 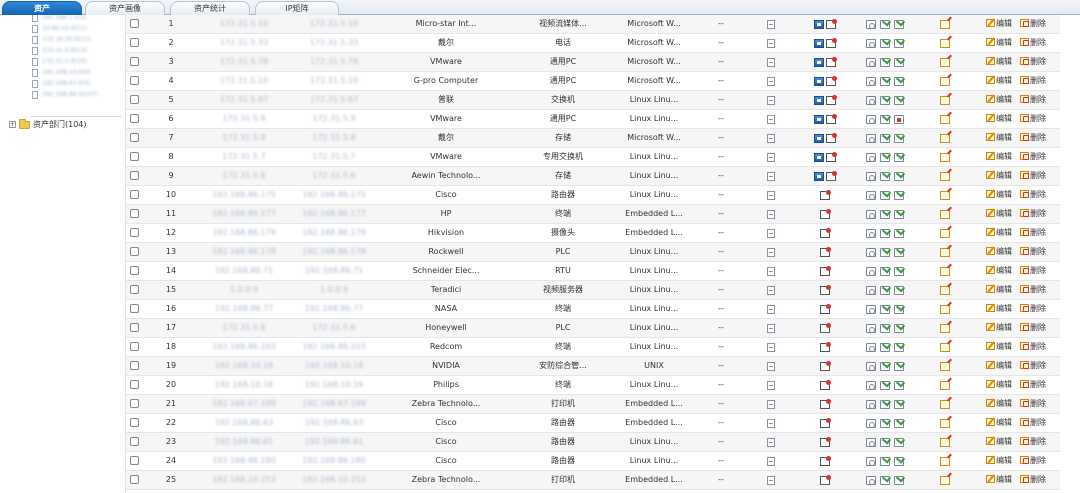 What do you see at coordinates (12, 124) in the screenshot?
I see `expand-icon: +` at bounding box center [12, 124].